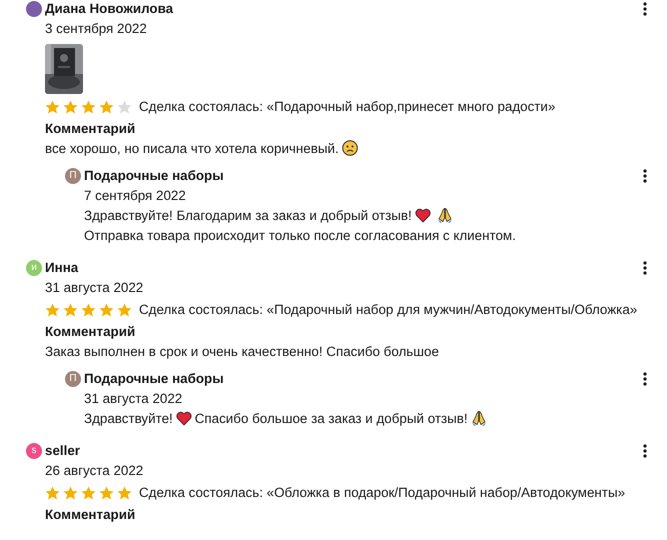 The height and width of the screenshot is (540, 667). I want to click on deal-text: Сделка состоялась: «Обложка в подарок/Подарочный набор/Автодокументы», so click(382, 493).